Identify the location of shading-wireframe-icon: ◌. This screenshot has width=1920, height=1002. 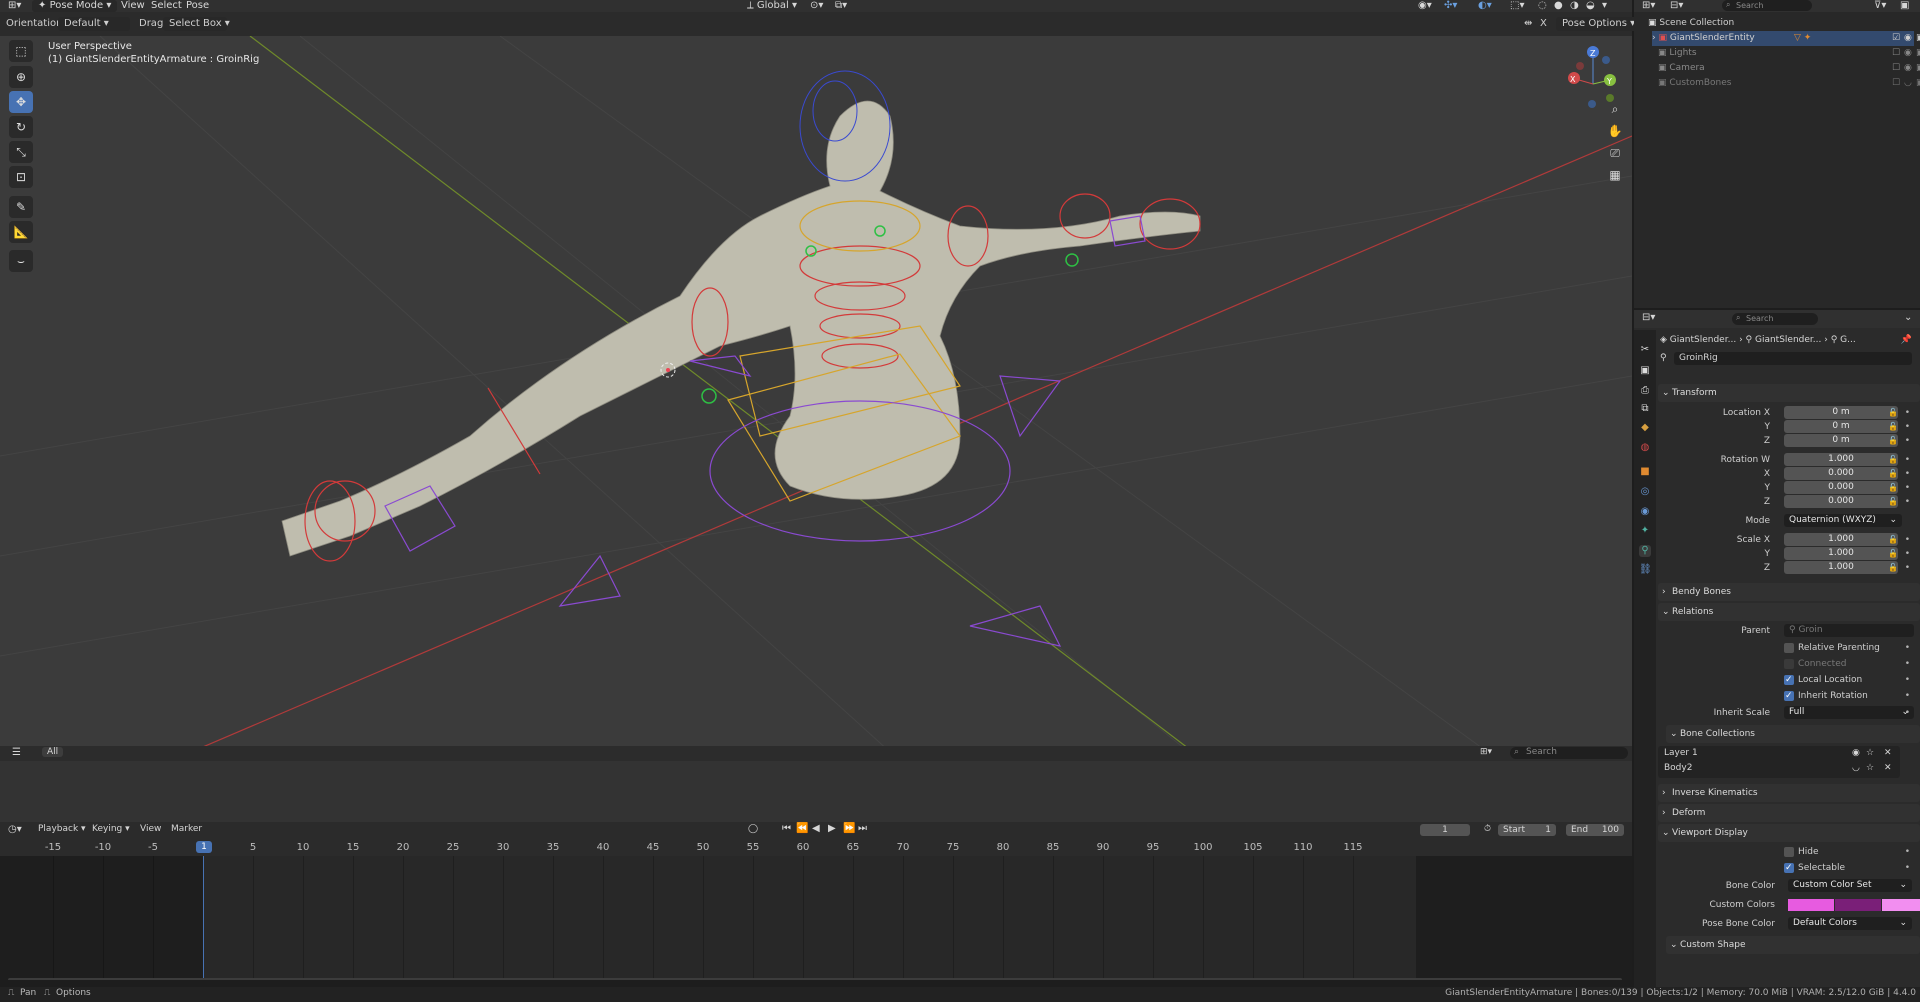
(1542, 6).